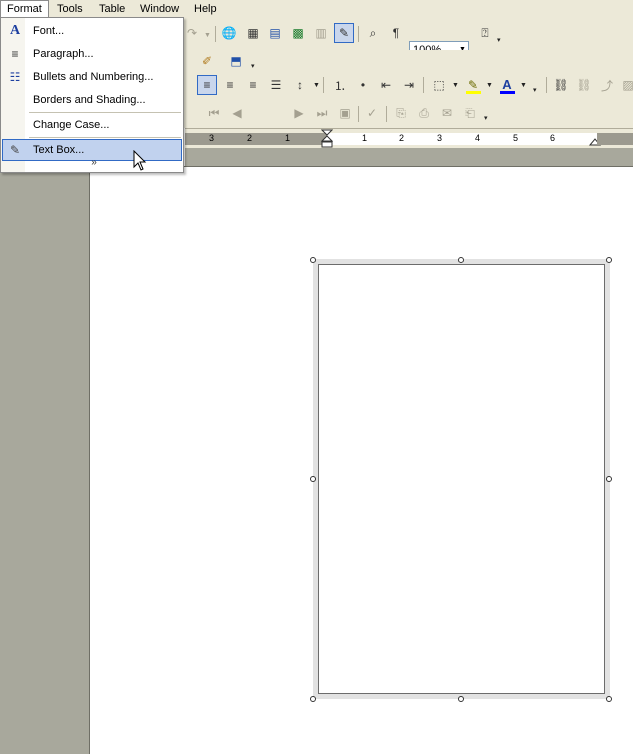 Image resolution: width=633 pixels, height=755 pixels. What do you see at coordinates (507, 92) in the screenshot?
I see `font-color-swatch` at bounding box center [507, 92].